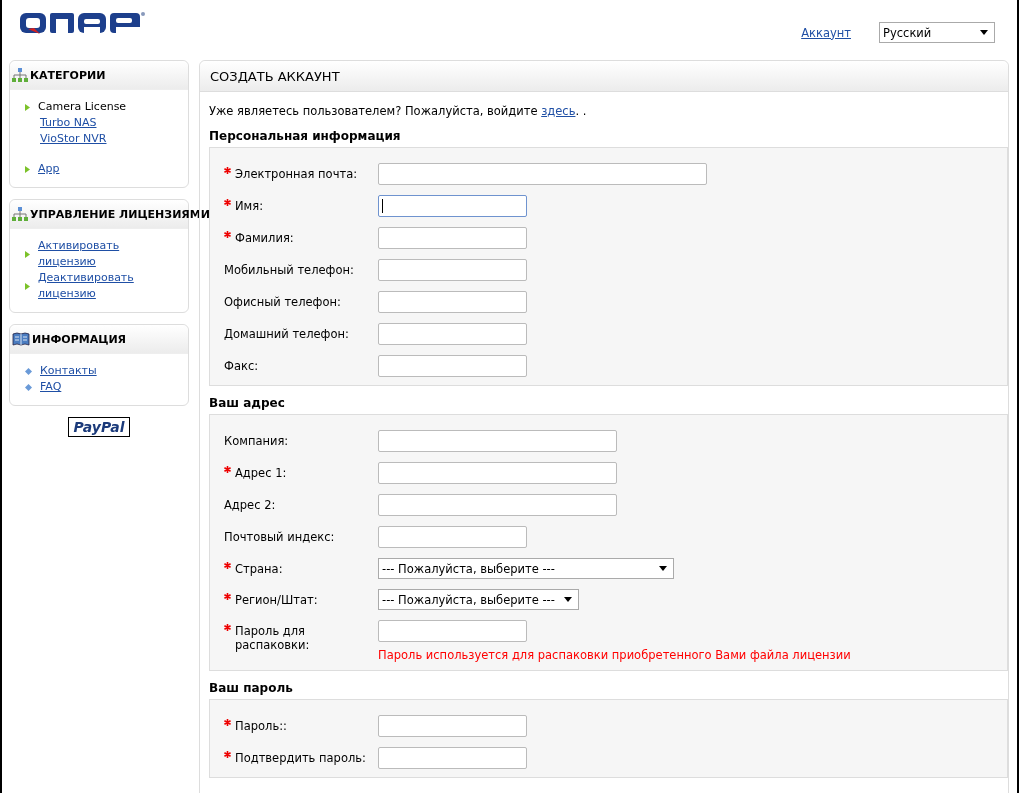 The image size is (1019, 793). What do you see at coordinates (289, 269) in the screenshot?
I see `field-label: Мобильный телефон:` at bounding box center [289, 269].